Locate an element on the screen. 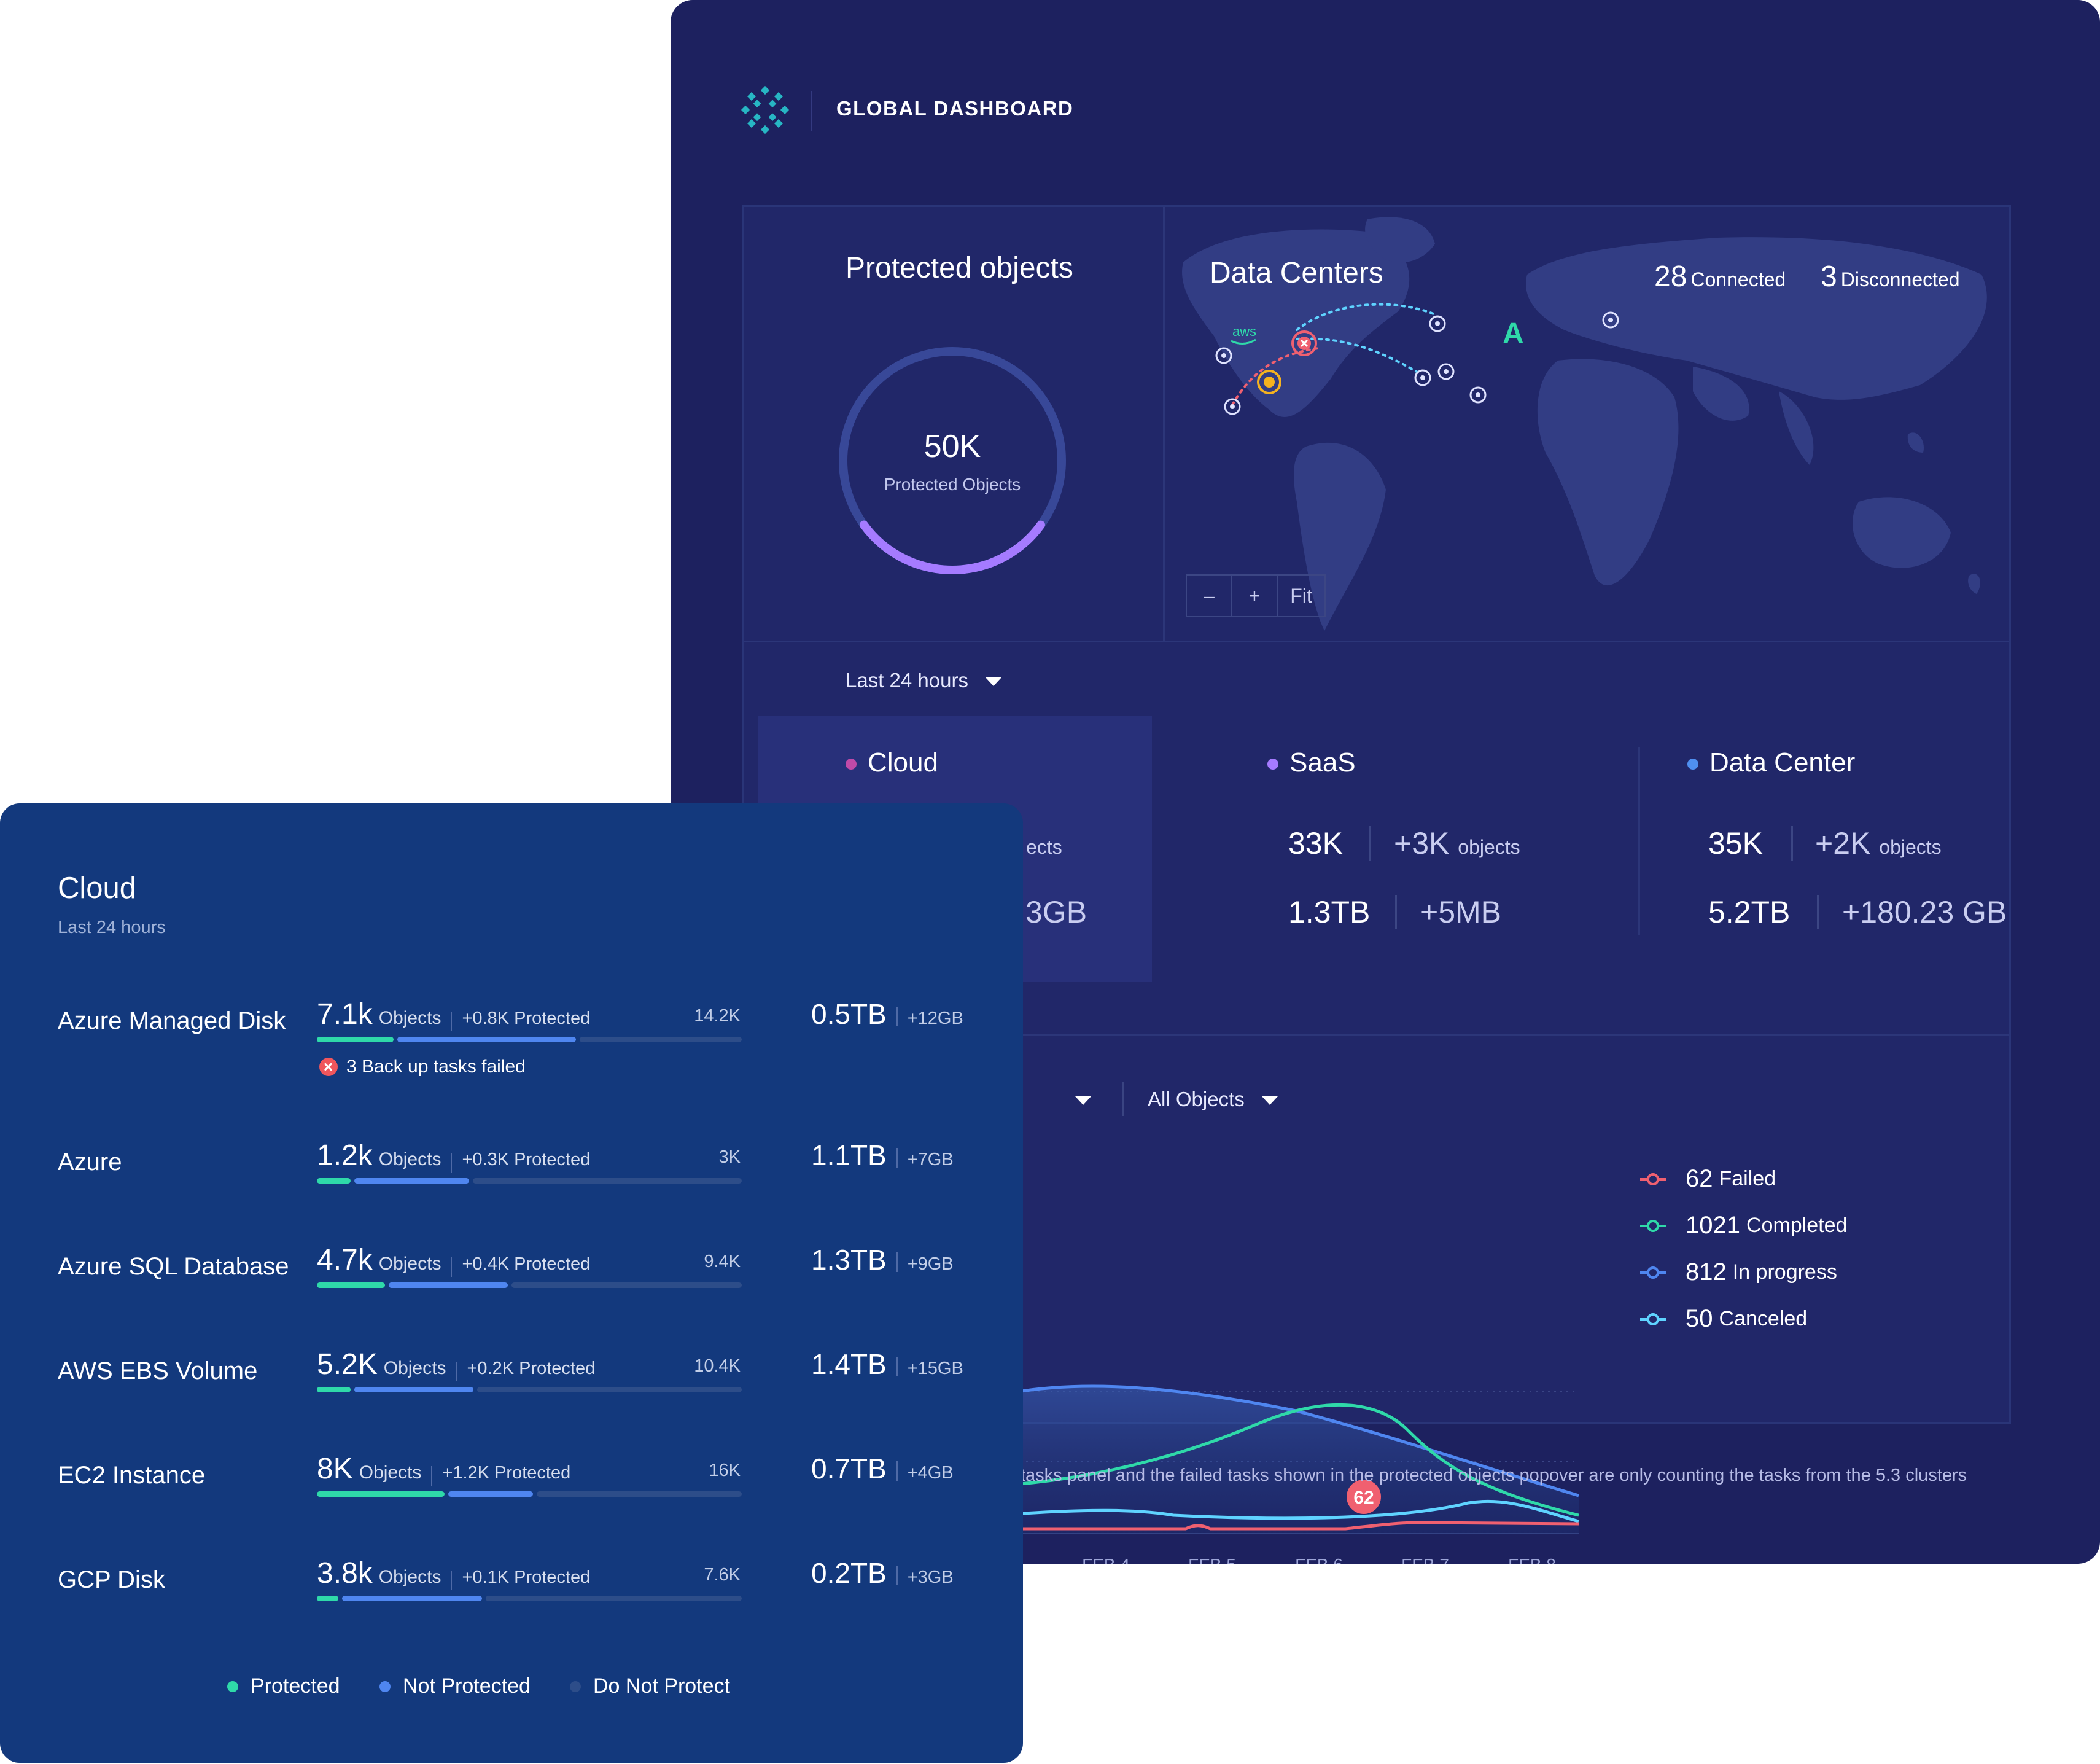  objects-count: 7.1k is located at coordinates (345, 1015).